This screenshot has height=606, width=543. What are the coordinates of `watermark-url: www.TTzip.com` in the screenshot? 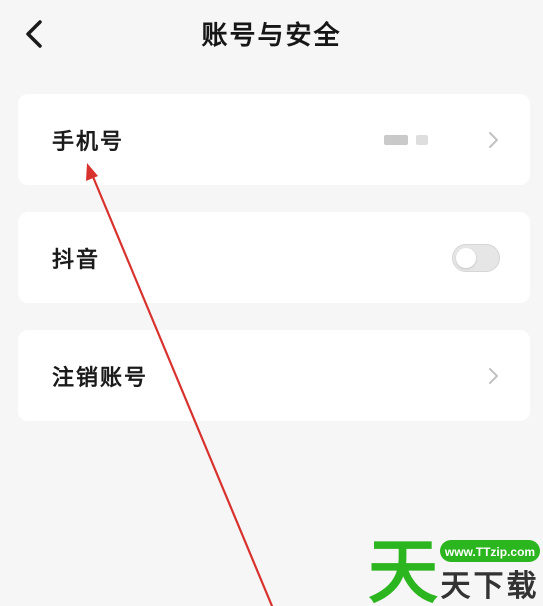 It's located at (489, 552).